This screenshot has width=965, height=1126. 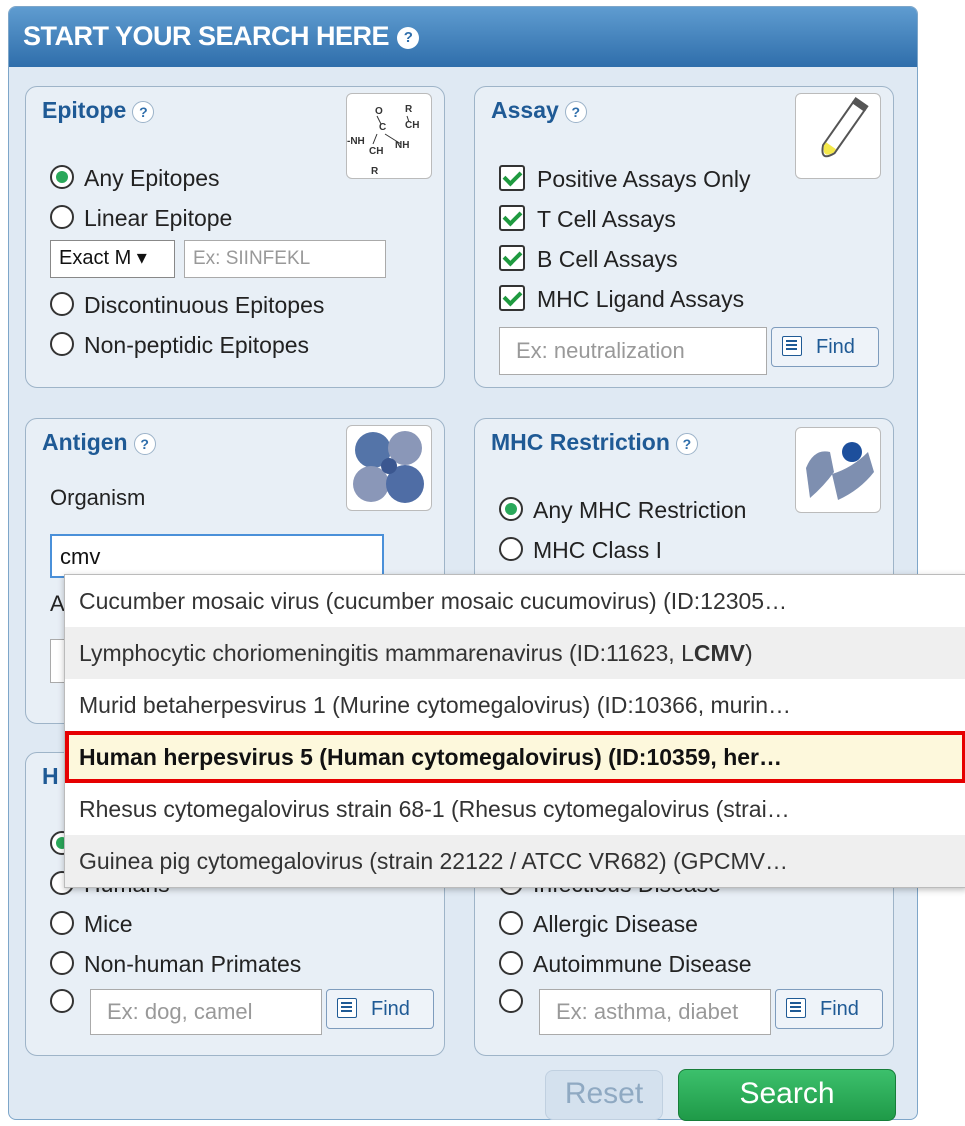 I want to click on epitope-option-nonpeptidic: Non-peptidic Epitopes, so click(x=179, y=345).